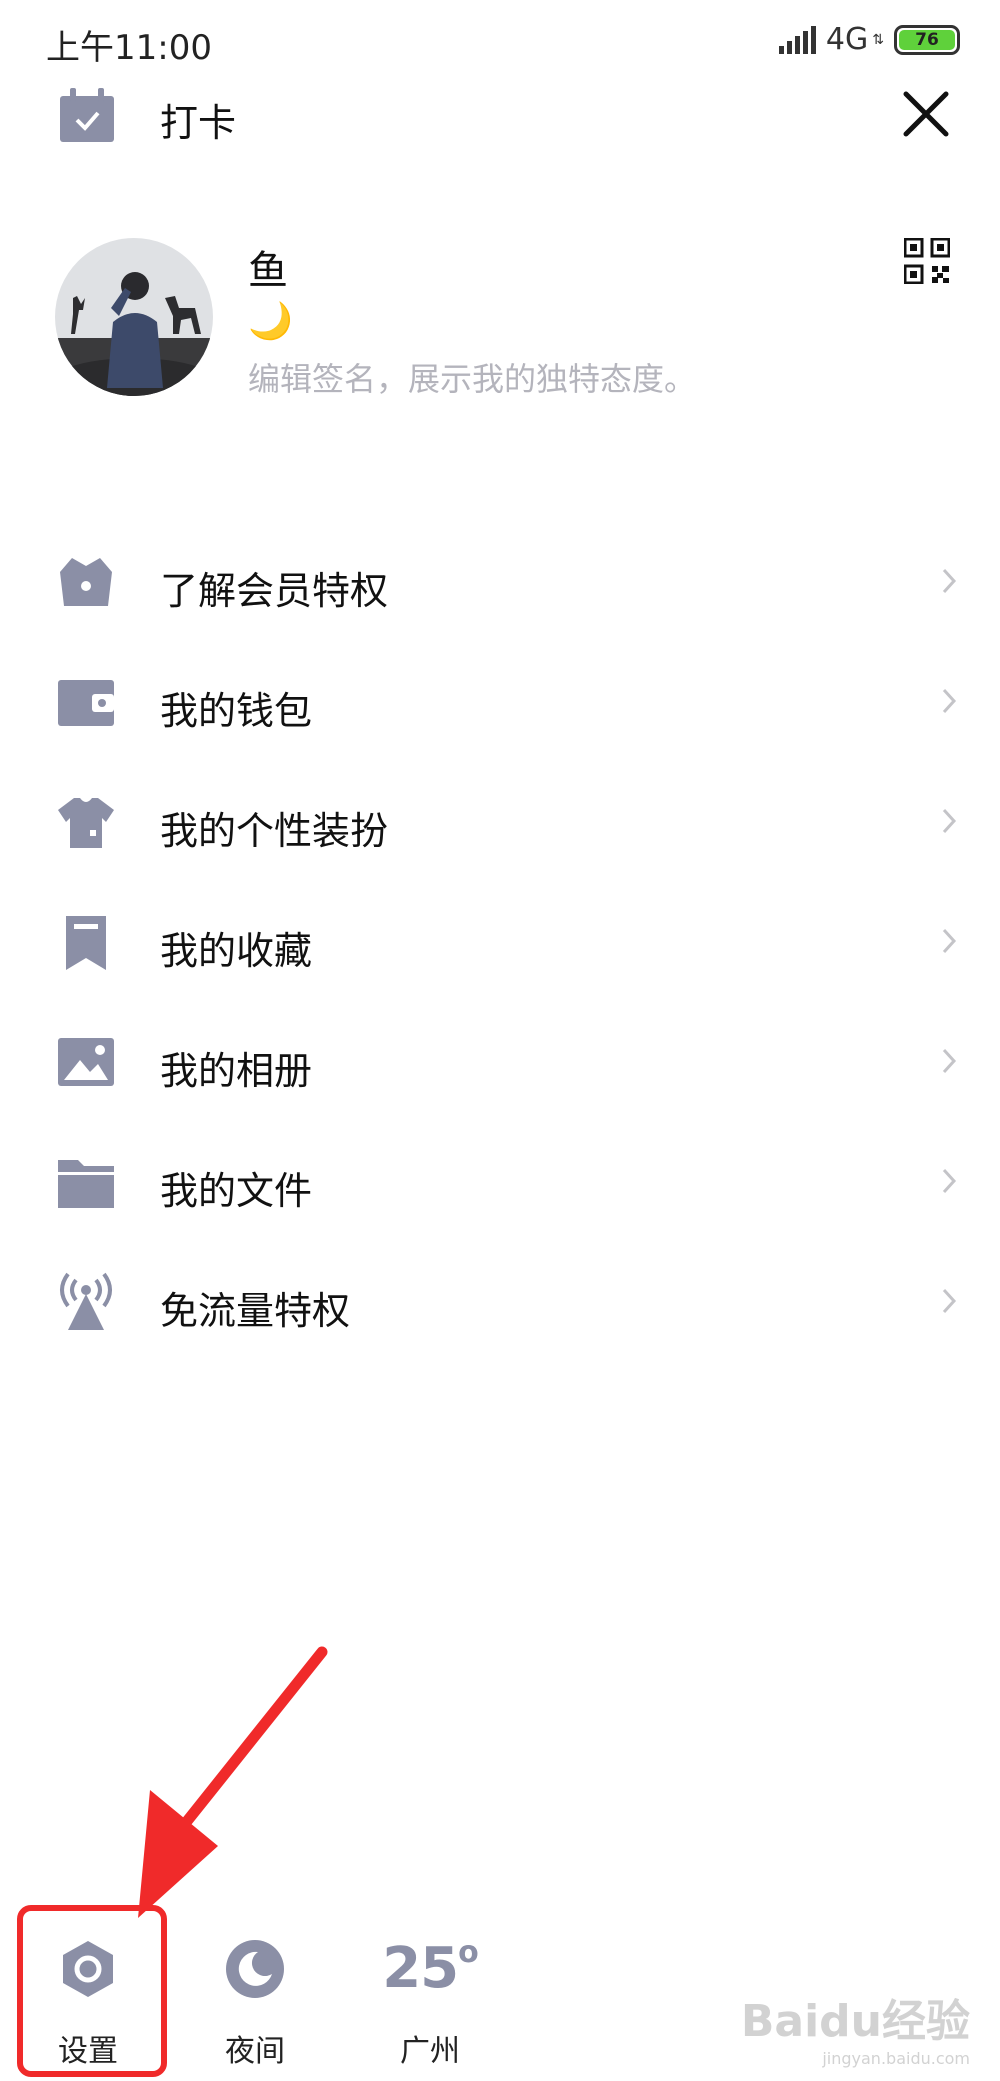  What do you see at coordinates (86, 943) in the screenshot?
I see `bookmark-icon` at bounding box center [86, 943].